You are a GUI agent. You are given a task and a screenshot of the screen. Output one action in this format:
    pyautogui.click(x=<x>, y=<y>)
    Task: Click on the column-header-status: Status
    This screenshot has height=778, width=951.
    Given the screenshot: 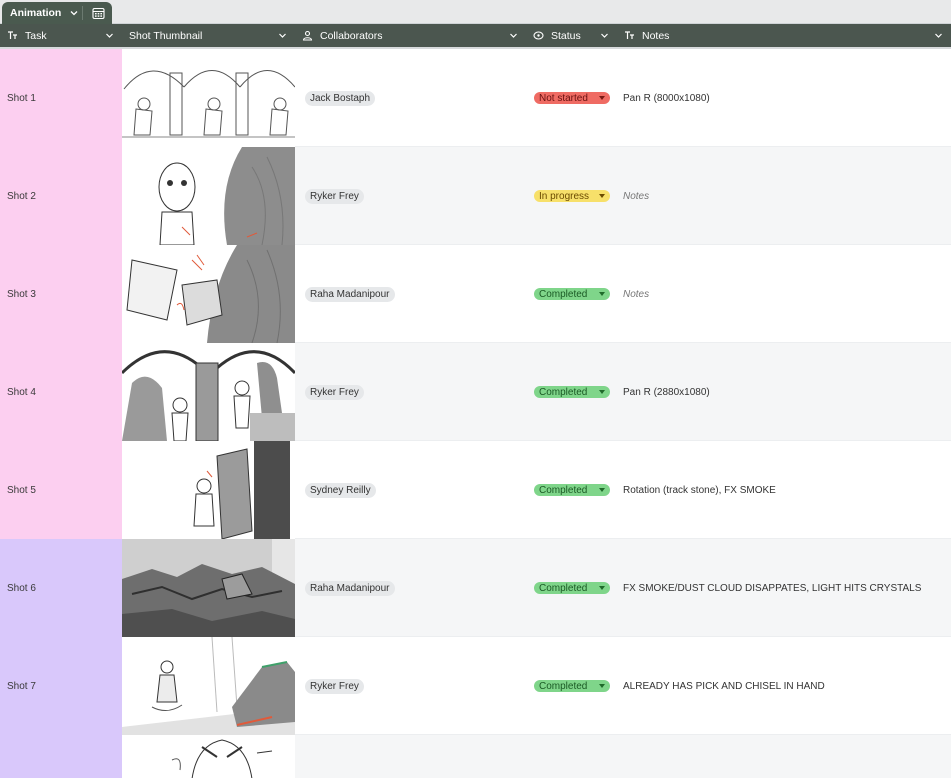 What is the action you would take?
    pyautogui.click(x=571, y=35)
    